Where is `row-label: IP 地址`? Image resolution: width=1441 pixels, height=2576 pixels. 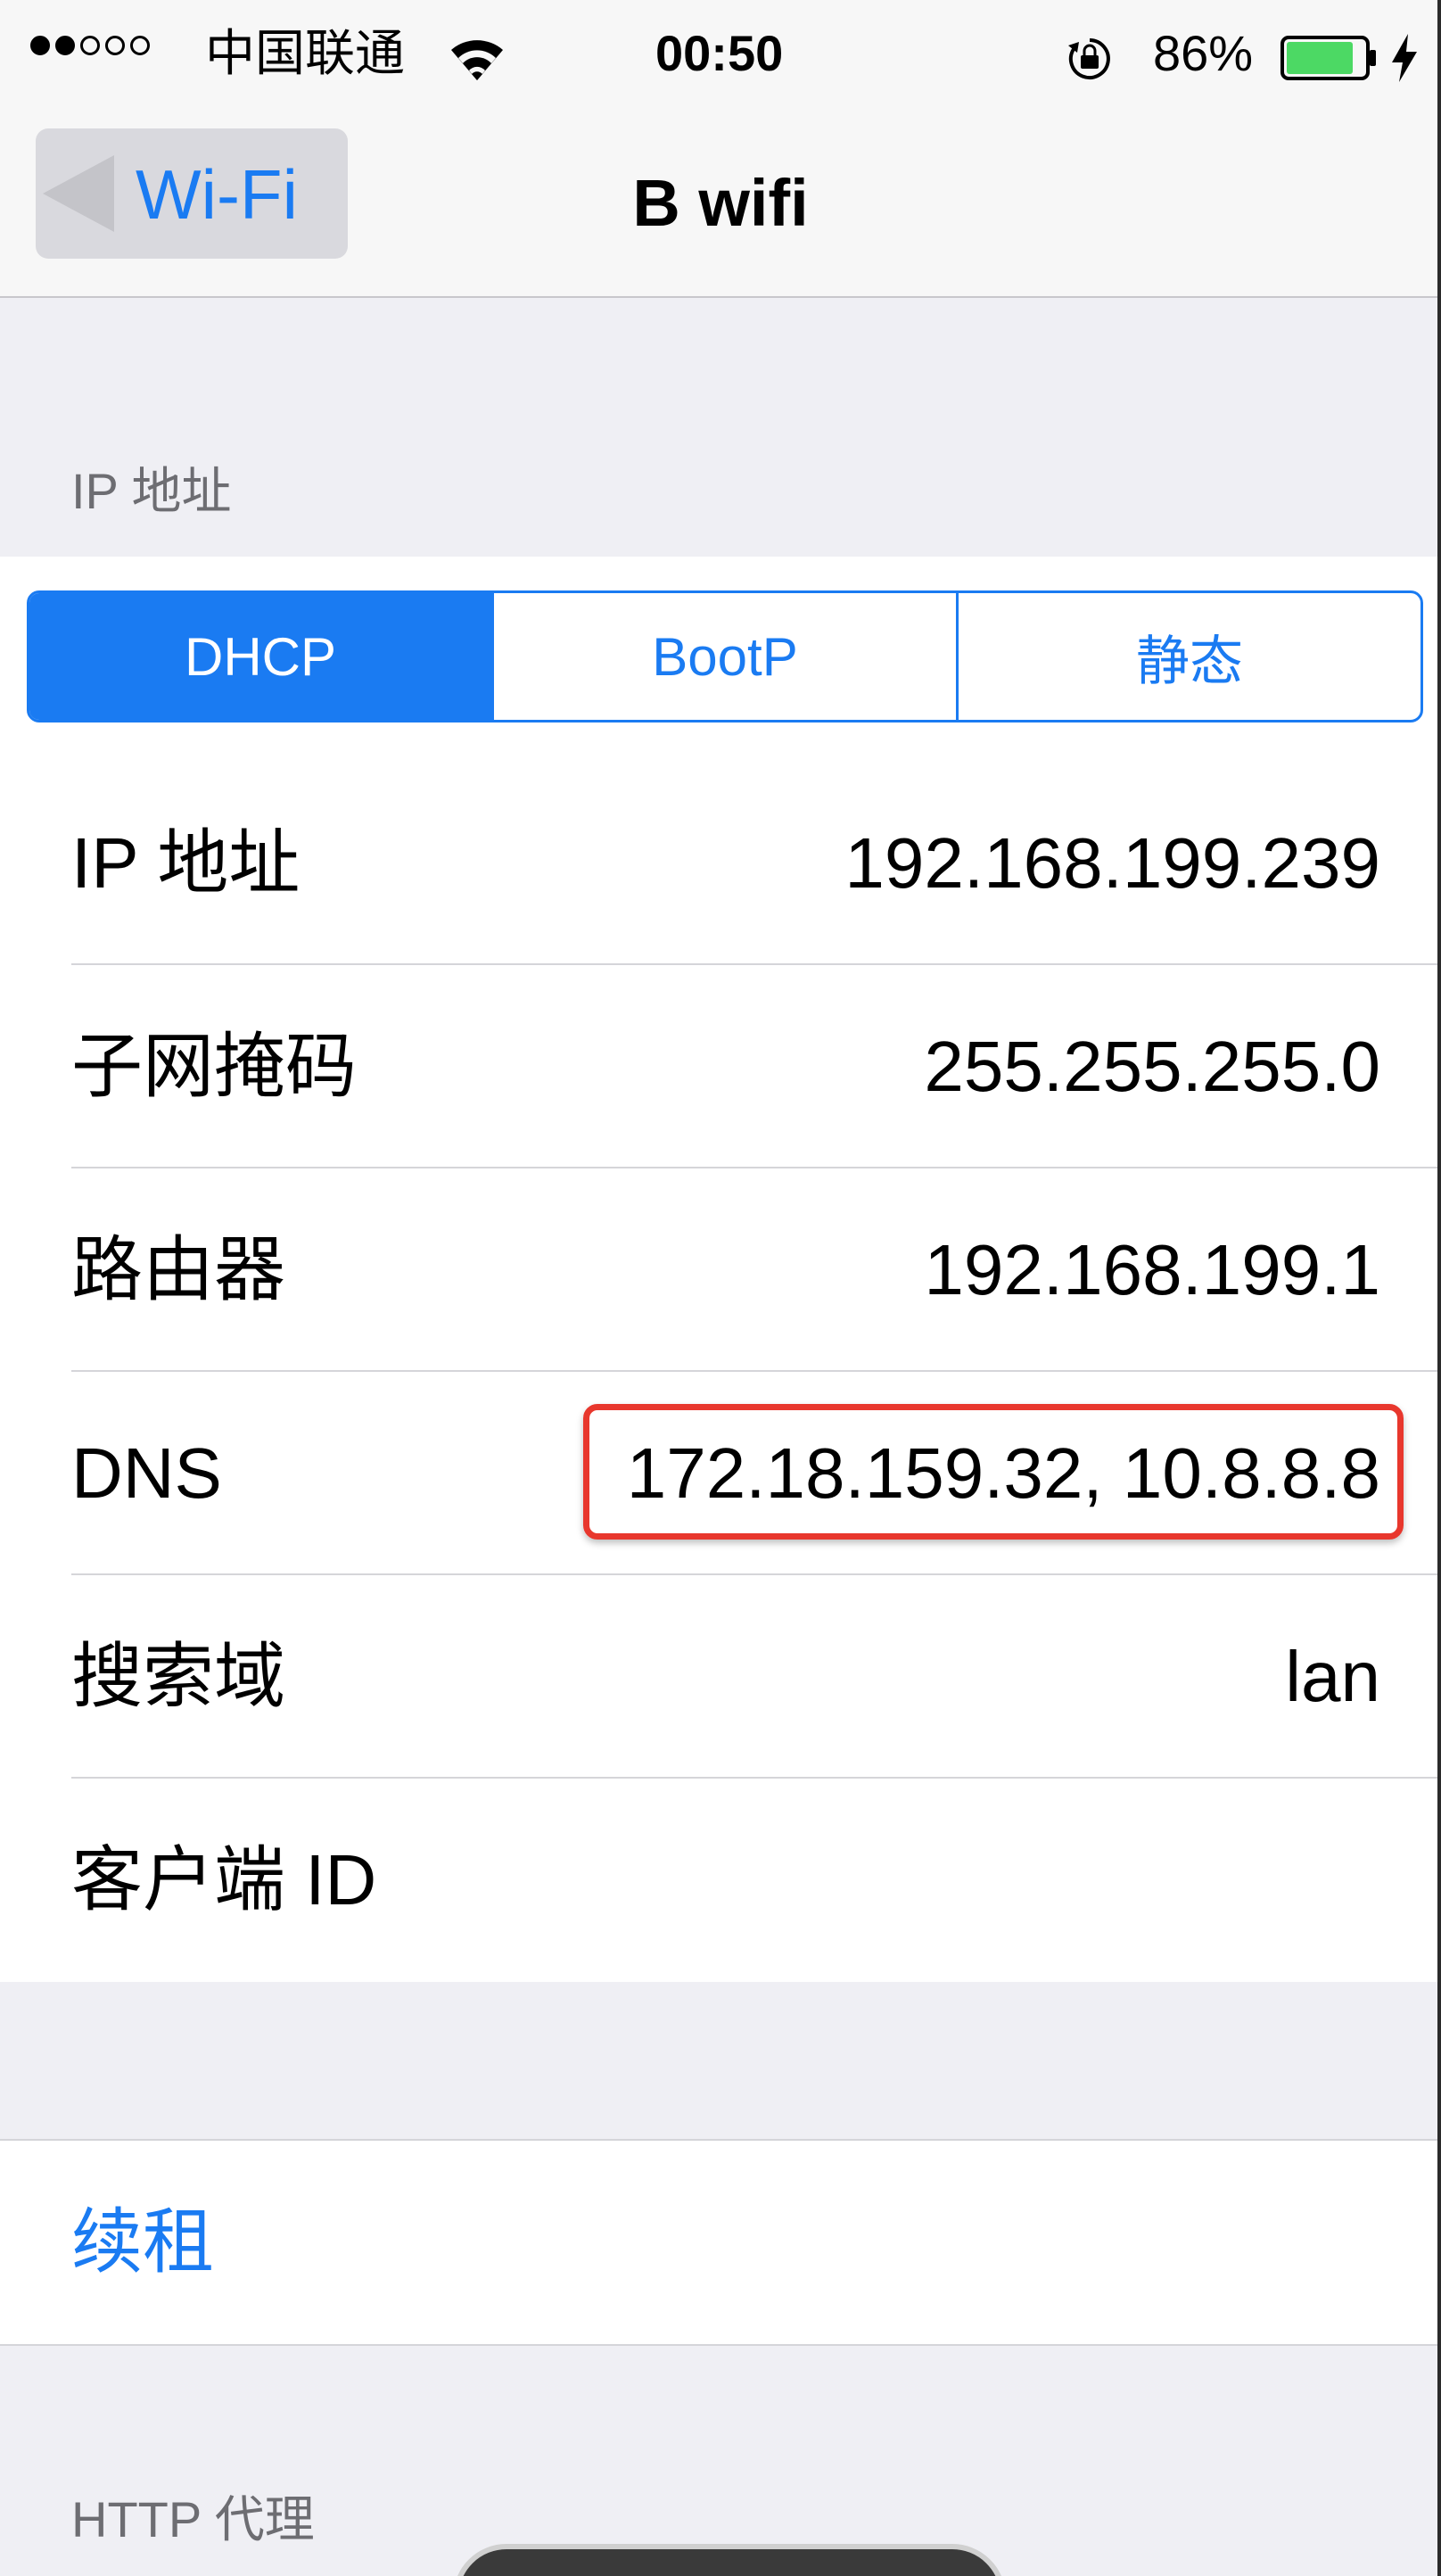
row-label: IP 地址 is located at coordinates (186, 863).